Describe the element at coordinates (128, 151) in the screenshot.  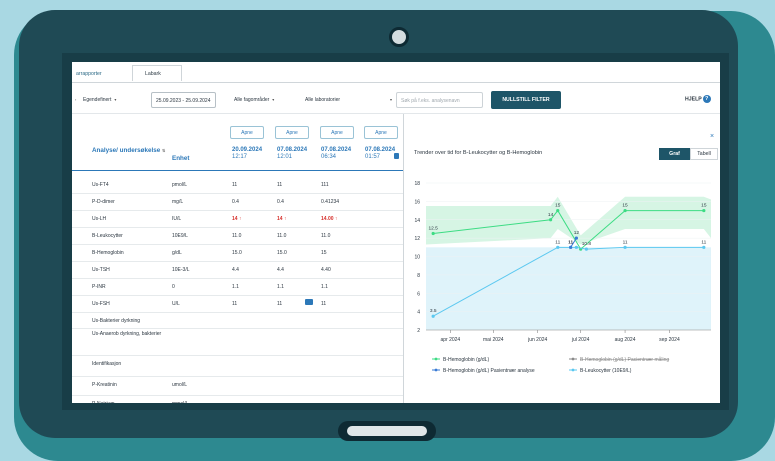
I see `analyse-header: Analyse/ undersøkelse ⇅` at that location.